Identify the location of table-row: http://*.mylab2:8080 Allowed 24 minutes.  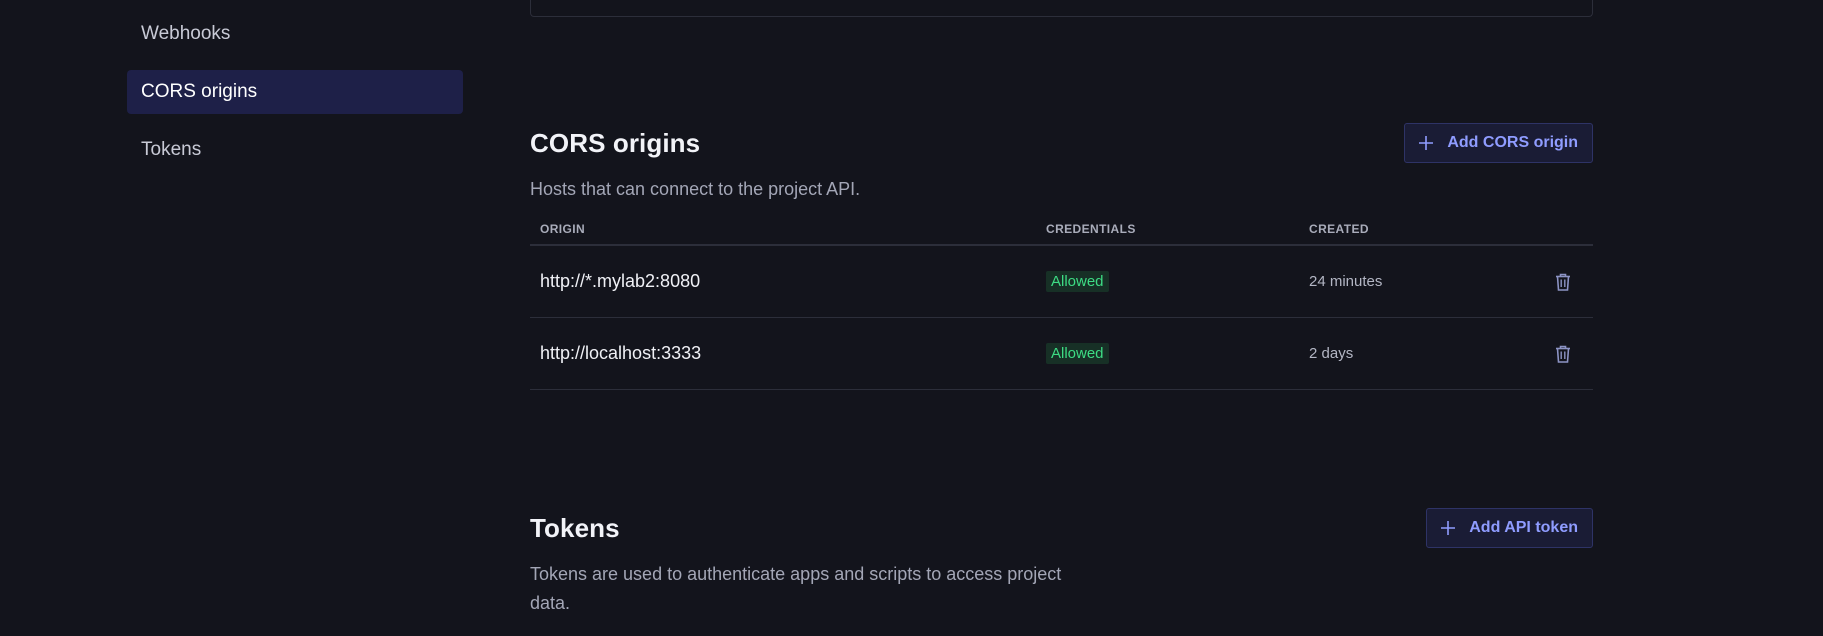
(1061, 282).